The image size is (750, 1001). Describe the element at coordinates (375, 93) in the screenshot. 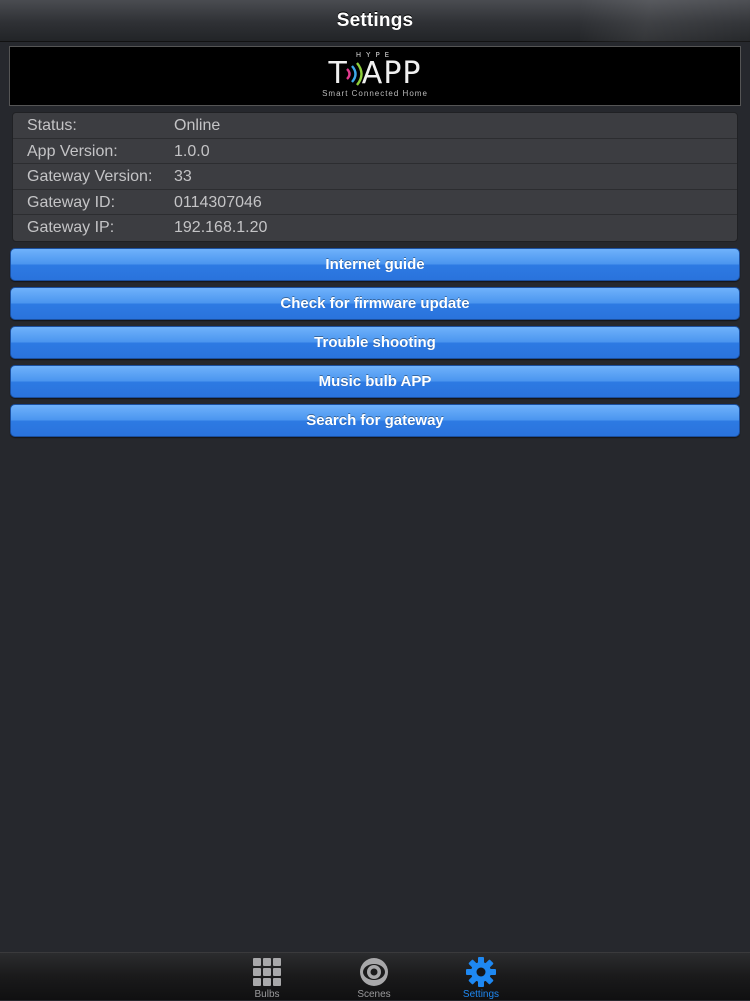

I see `logo-tagline: Smart Connected Home` at that location.